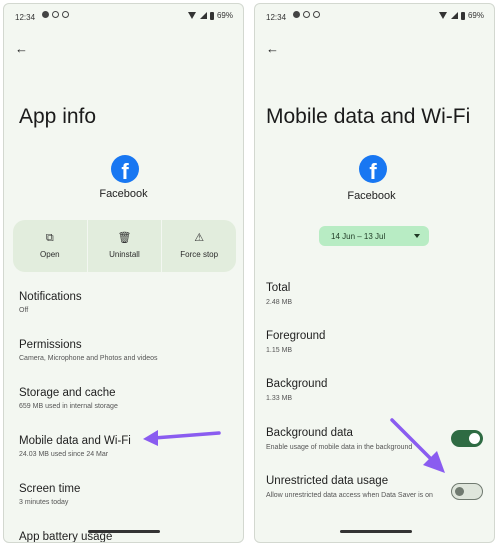 This screenshot has width=500, height=547. I want to click on usage-total: Total 2.48 MB, so click(279, 294).